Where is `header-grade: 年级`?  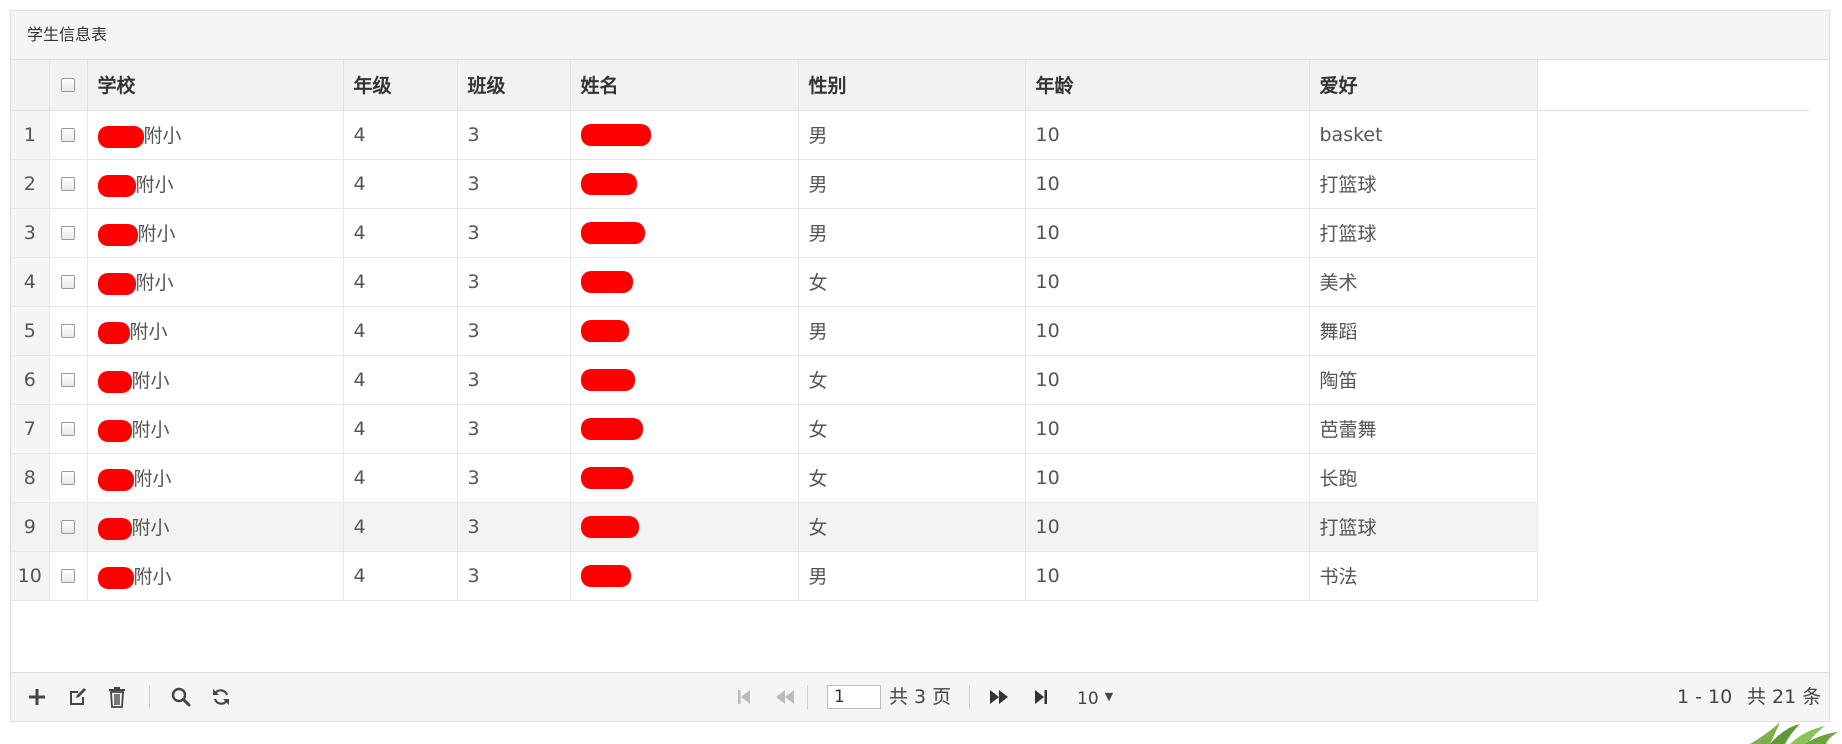
header-grade: 年级 is located at coordinates (400, 85).